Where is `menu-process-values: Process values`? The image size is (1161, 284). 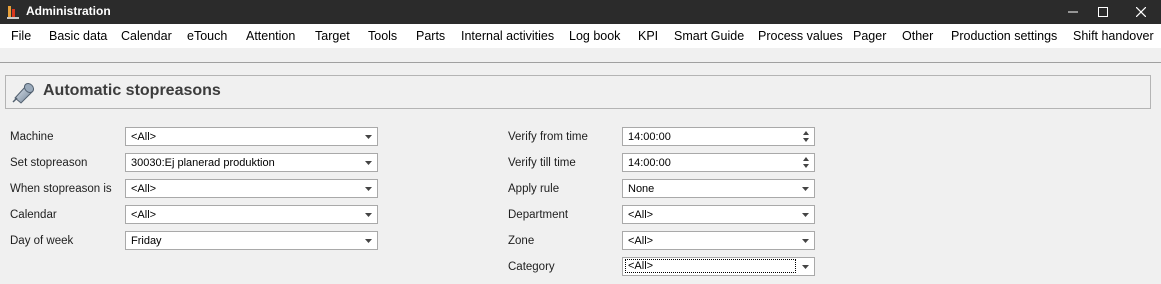
menu-process-values: Process values is located at coordinates (800, 36).